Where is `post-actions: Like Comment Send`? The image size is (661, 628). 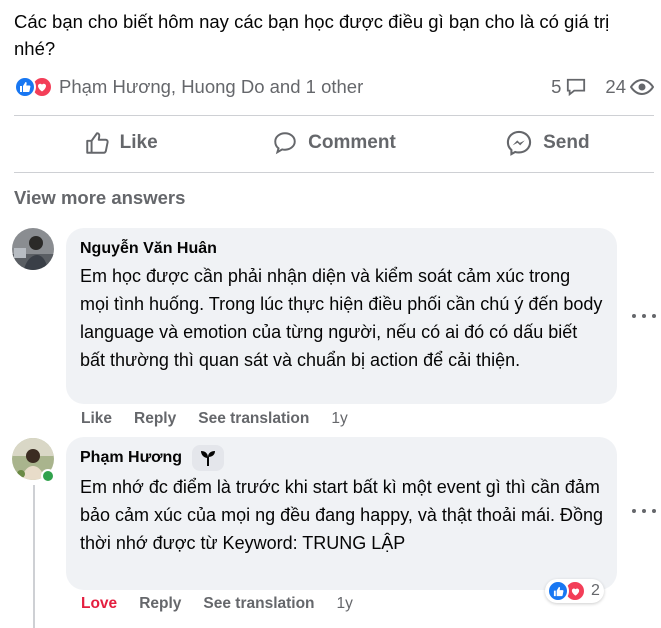 post-actions: Like Comment Send is located at coordinates (334, 143).